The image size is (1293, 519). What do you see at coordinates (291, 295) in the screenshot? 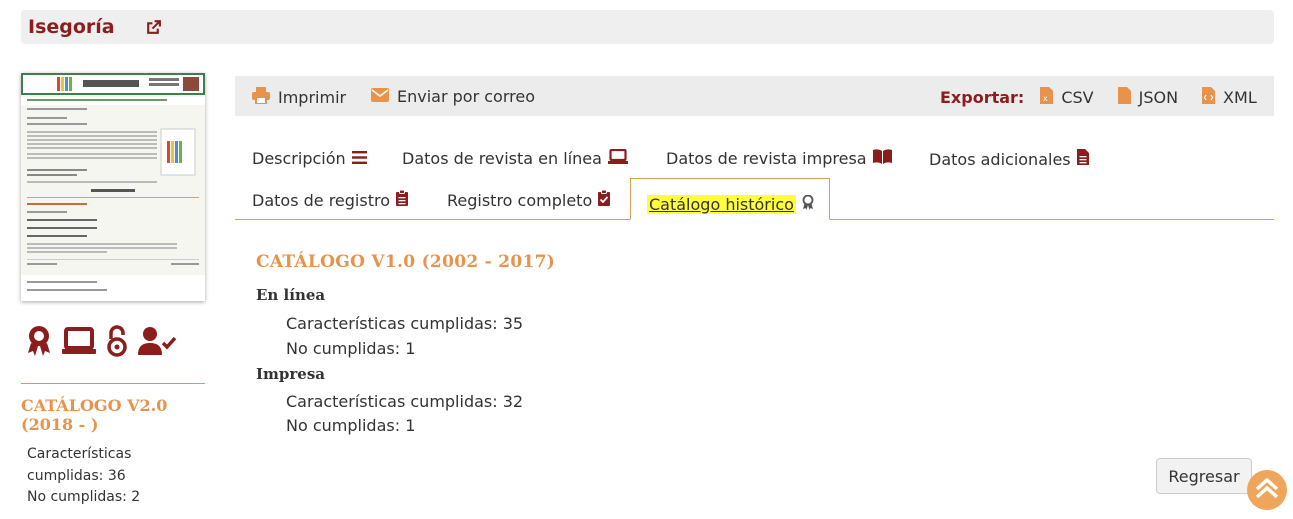
I see `online-heading: En línea` at bounding box center [291, 295].